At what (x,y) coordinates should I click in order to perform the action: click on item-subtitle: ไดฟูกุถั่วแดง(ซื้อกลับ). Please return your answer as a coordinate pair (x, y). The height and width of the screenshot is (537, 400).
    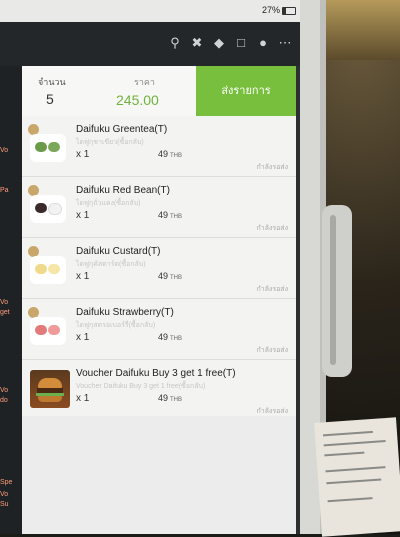
    Looking at the image, I should click on (108, 203).